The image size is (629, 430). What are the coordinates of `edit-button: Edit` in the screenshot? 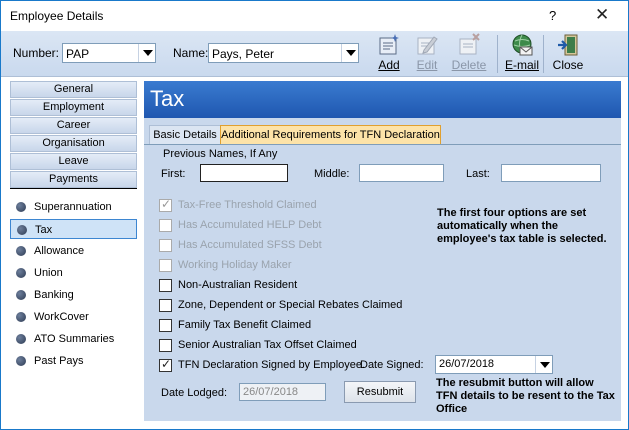 It's located at (427, 54).